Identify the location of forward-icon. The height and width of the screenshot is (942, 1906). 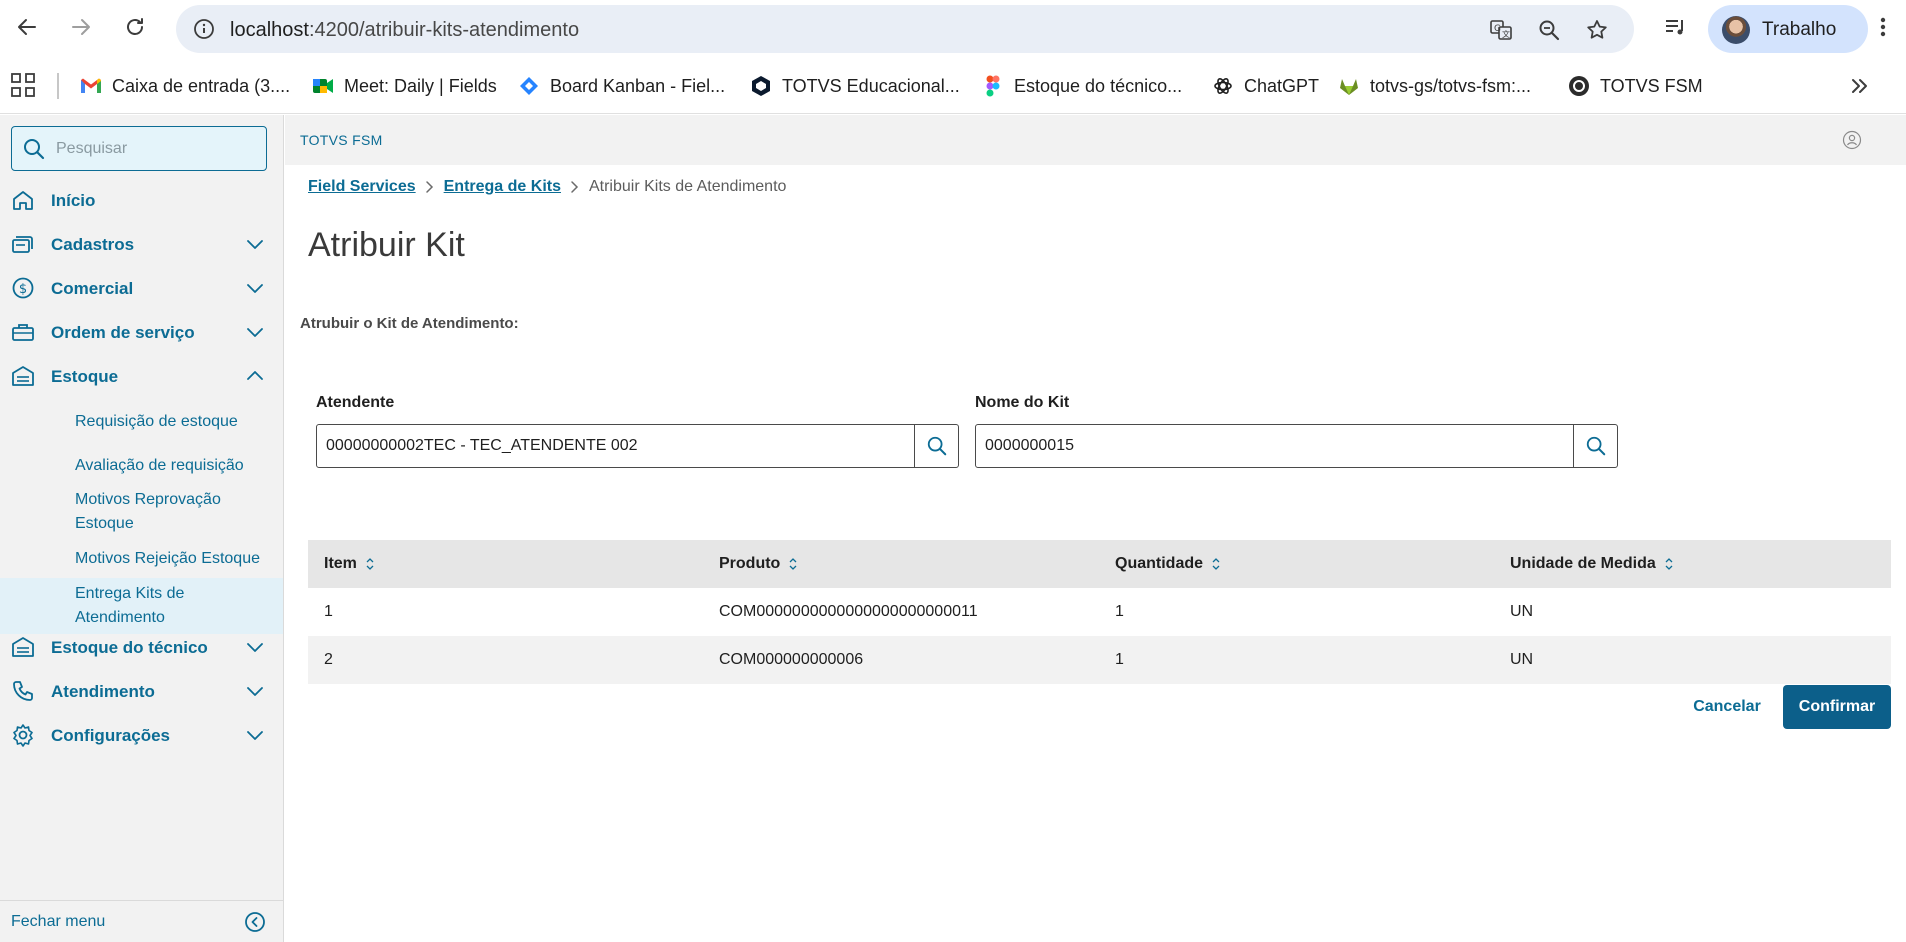
(81, 27).